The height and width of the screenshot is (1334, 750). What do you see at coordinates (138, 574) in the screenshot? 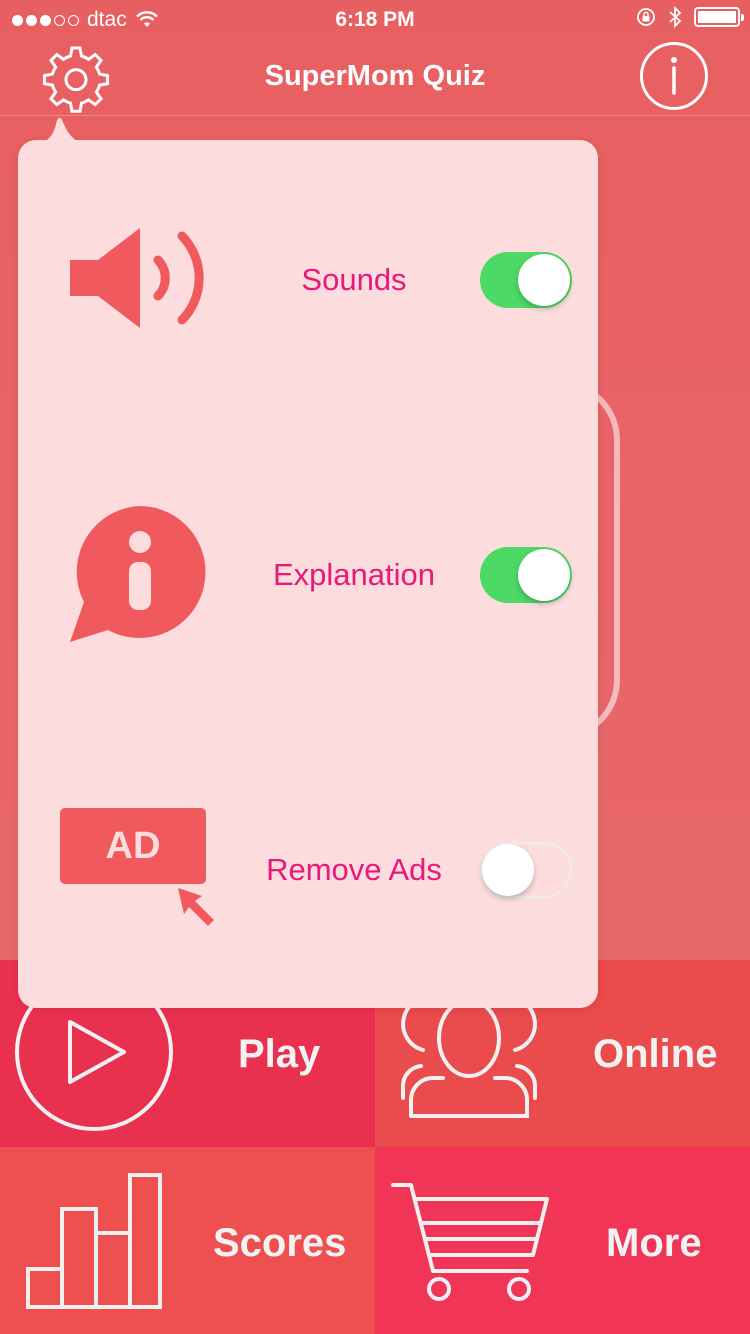
I see `info-bubble-icon` at bounding box center [138, 574].